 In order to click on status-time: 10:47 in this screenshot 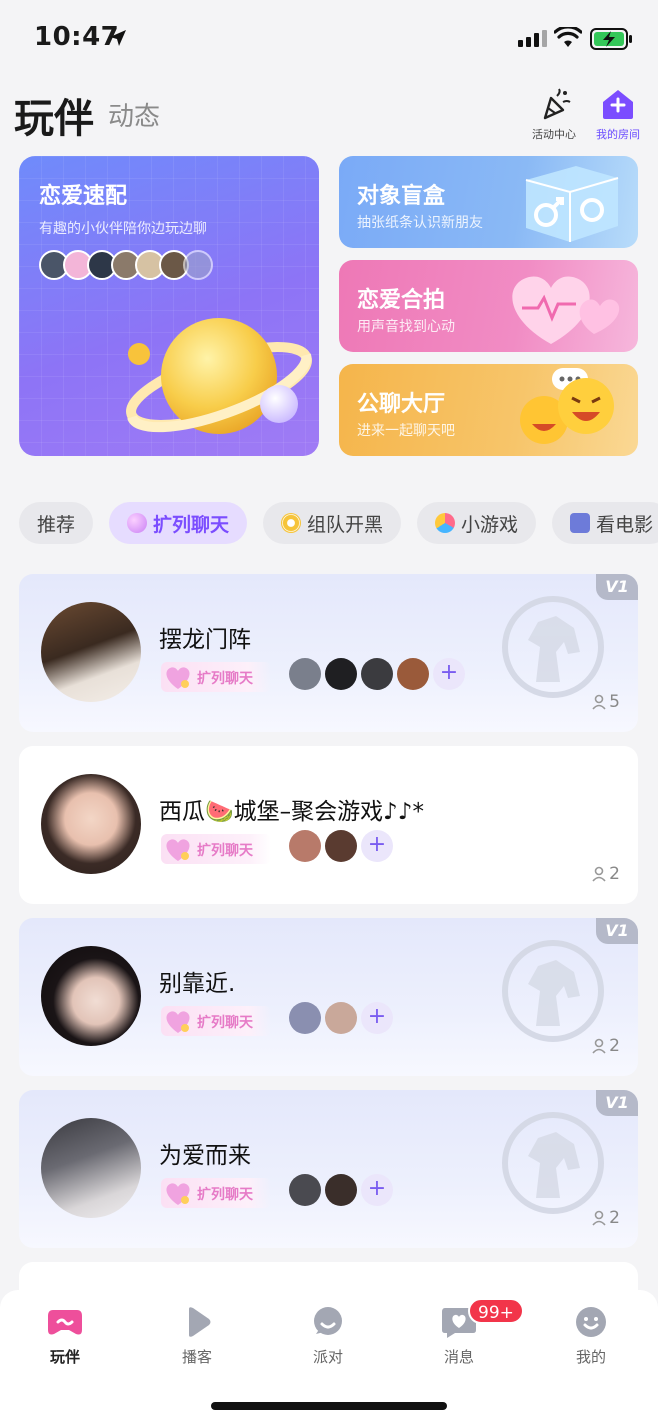, I will do `click(77, 37)`.